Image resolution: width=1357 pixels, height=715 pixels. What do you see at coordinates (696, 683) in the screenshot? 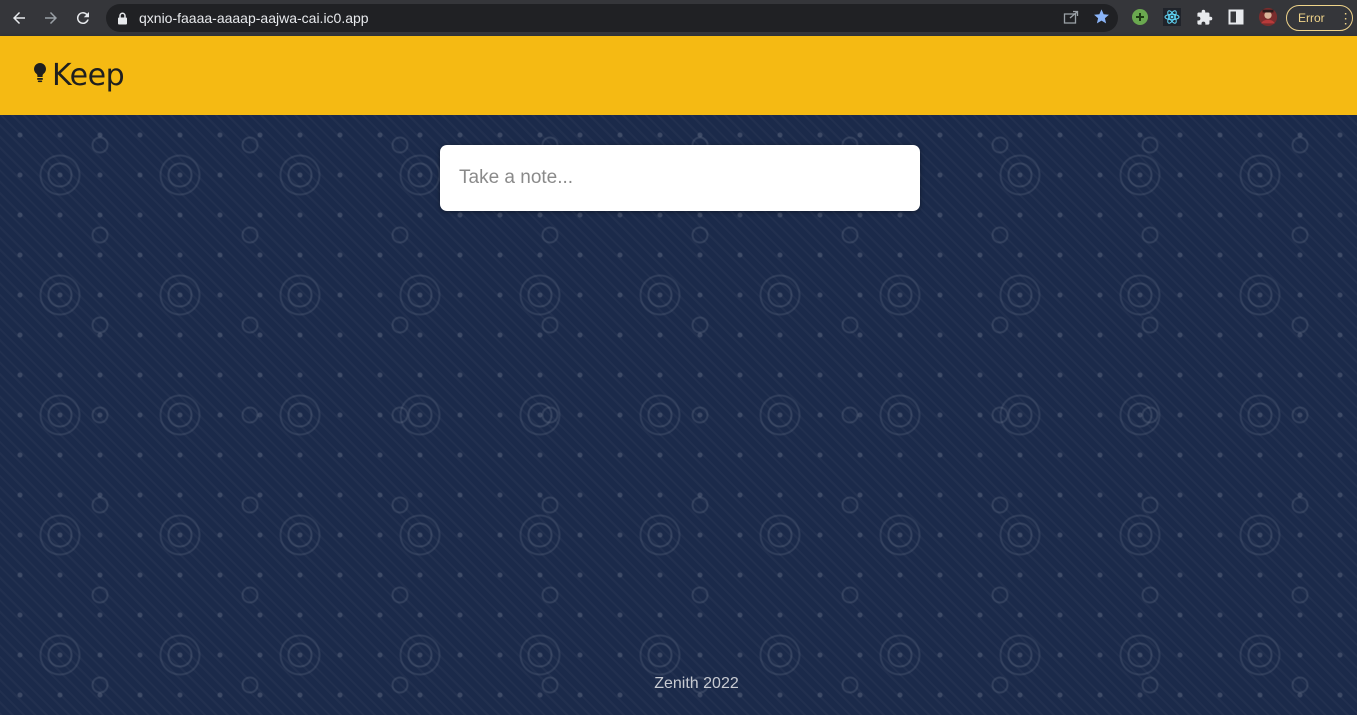
I see `footer-text: Zenith 2022` at bounding box center [696, 683].